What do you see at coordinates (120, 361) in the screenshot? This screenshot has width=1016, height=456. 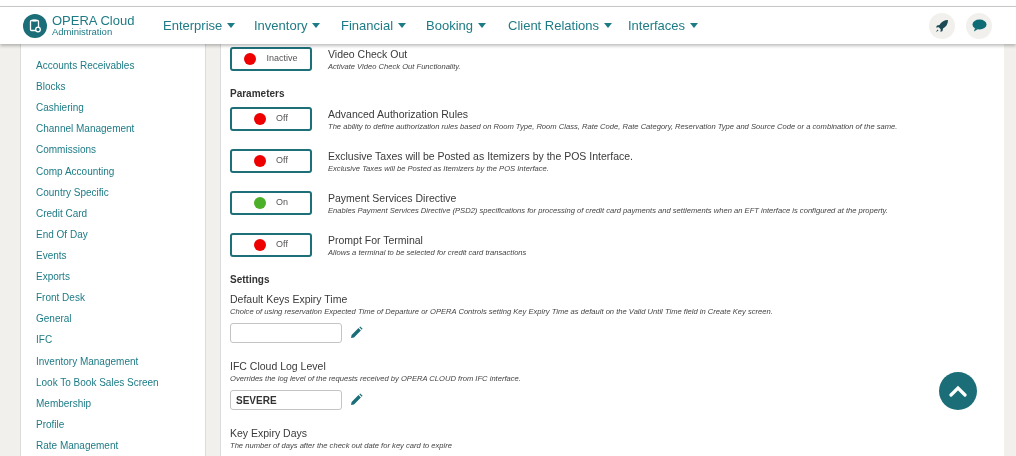 I see `sidebar-link: Inventory Management` at bounding box center [120, 361].